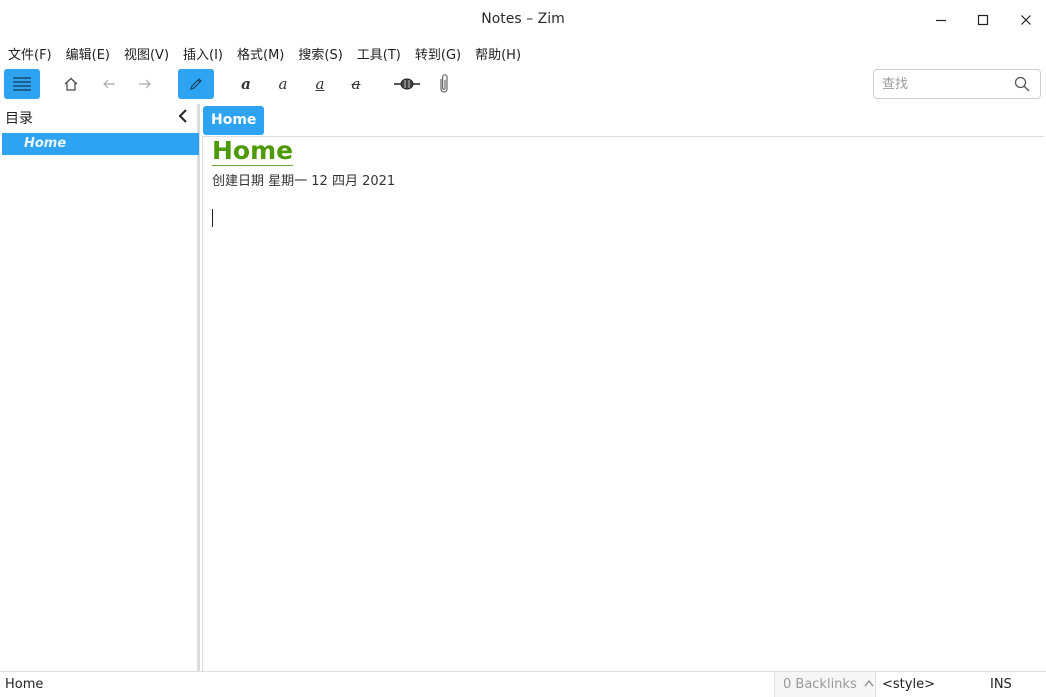  Describe the element at coordinates (1026, 20) in the screenshot. I see `close-icon` at that location.